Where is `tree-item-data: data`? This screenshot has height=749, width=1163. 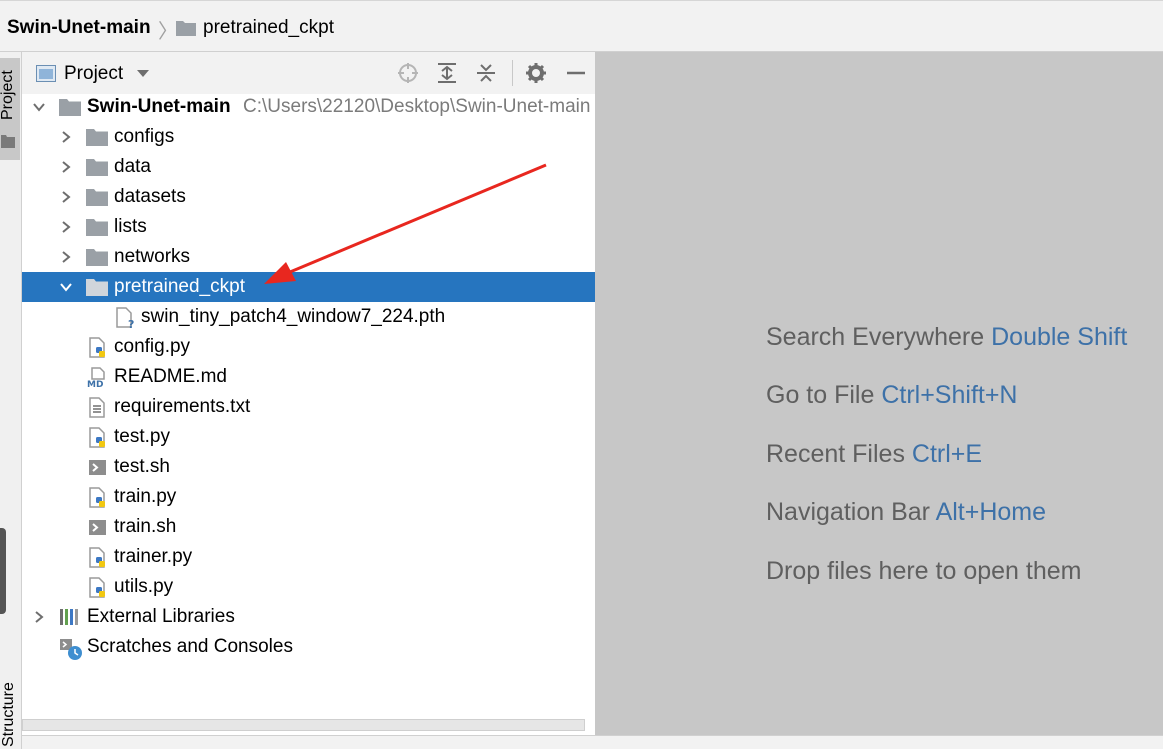 tree-item-data: data is located at coordinates (308, 167).